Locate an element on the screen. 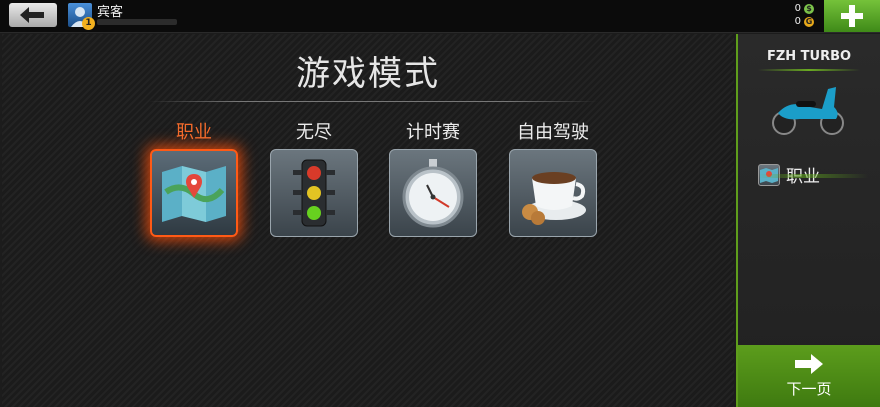  mode-career: 职业 is located at coordinates (194, 177).